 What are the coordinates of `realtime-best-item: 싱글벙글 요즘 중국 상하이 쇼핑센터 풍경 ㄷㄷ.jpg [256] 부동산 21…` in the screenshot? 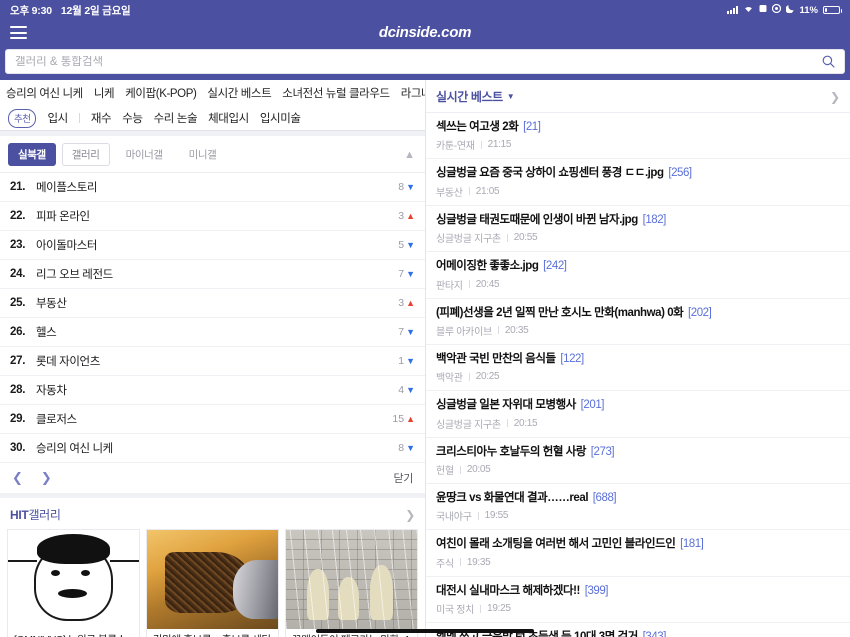 It's located at (638, 182).